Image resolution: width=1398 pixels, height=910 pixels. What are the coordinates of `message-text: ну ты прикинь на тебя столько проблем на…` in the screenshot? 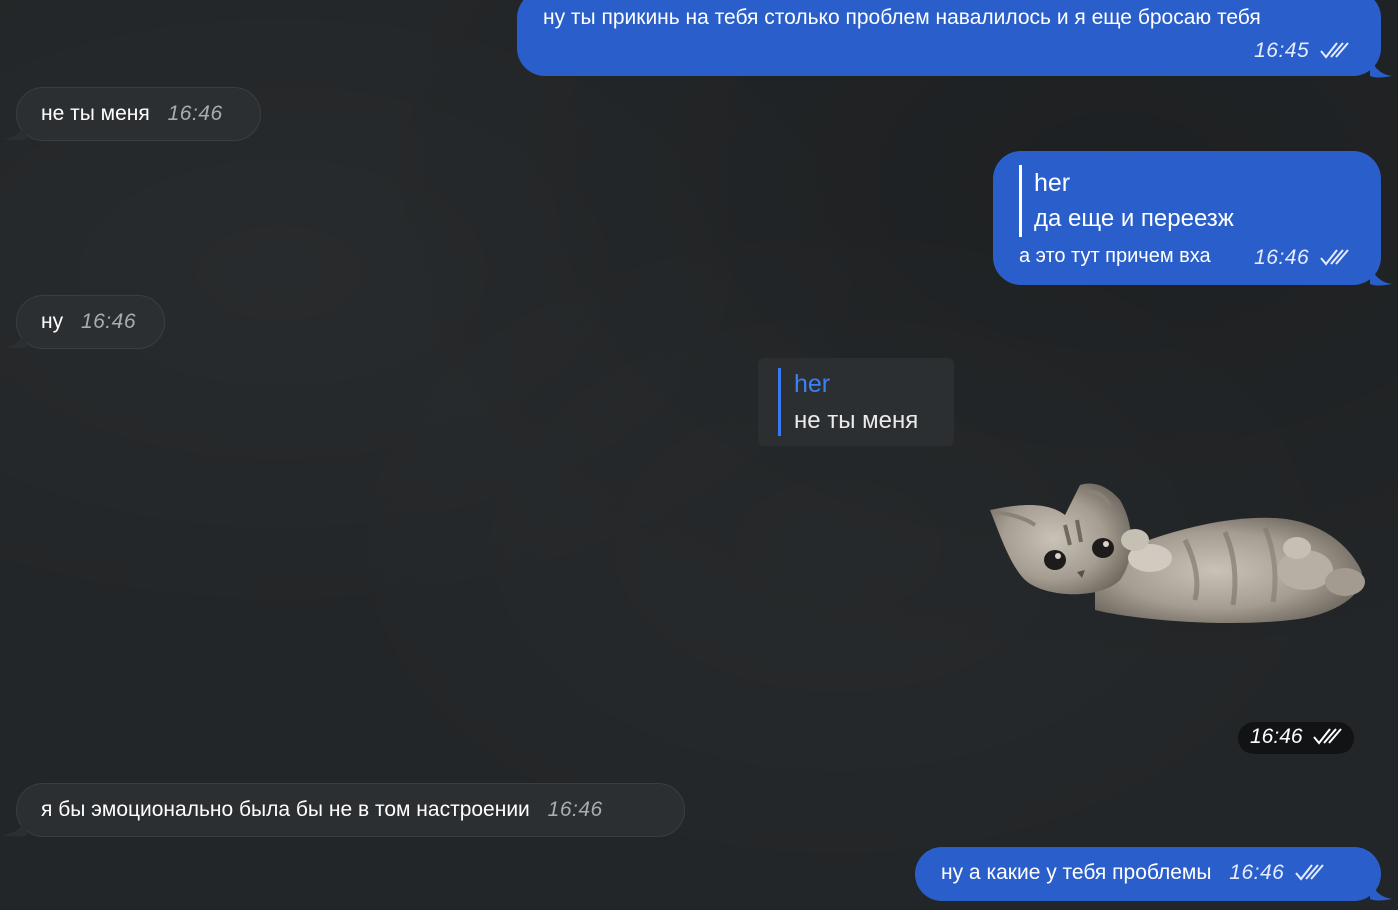 It's located at (902, 17).